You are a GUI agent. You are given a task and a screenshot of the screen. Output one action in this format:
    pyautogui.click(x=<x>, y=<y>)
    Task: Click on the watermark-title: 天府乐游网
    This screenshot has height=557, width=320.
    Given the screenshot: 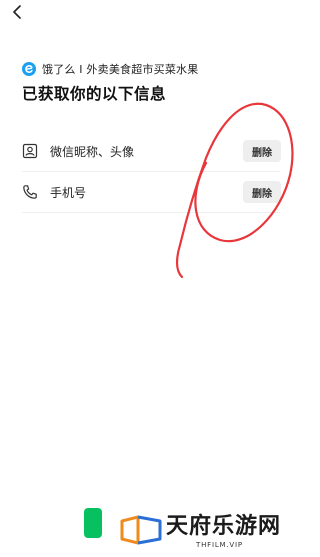 What is the action you would take?
    pyautogui.click(x=224, y=526)
    